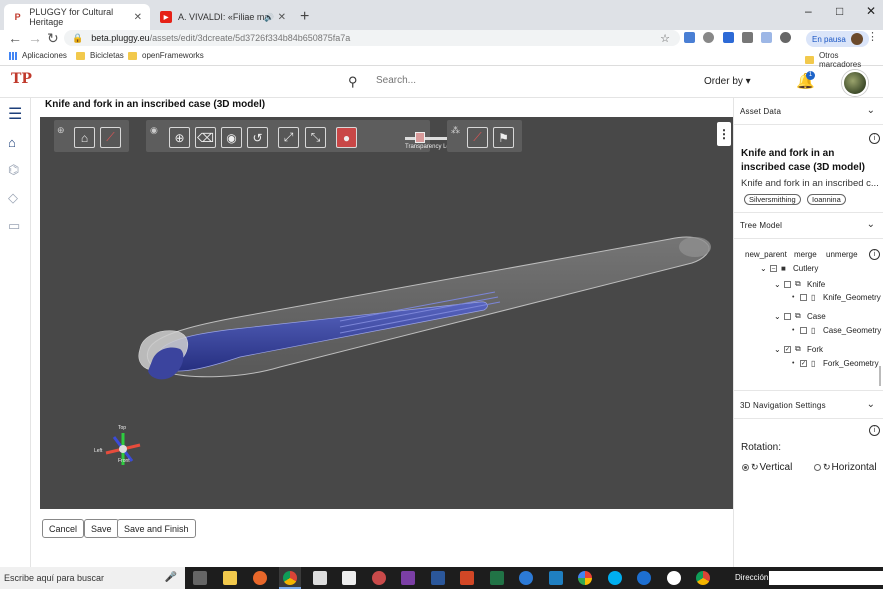  I want to click on close-window-button: ✕, so click(871, 11).